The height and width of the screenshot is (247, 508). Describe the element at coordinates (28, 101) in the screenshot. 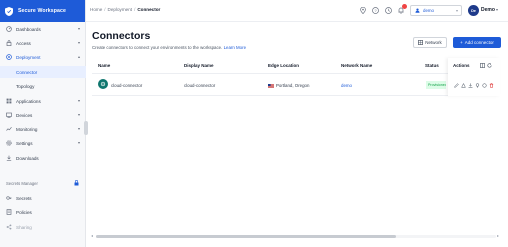

I see `sidebar-item-label: Applications` at that location.